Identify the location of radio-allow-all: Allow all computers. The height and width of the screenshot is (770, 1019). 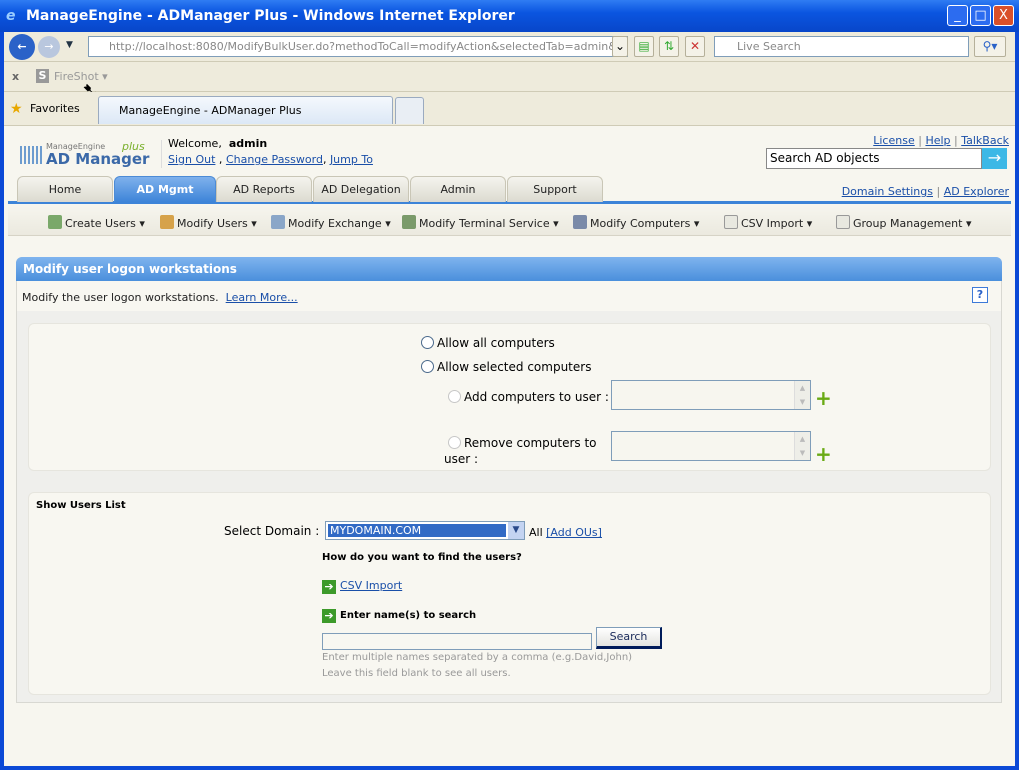
(488, 343).